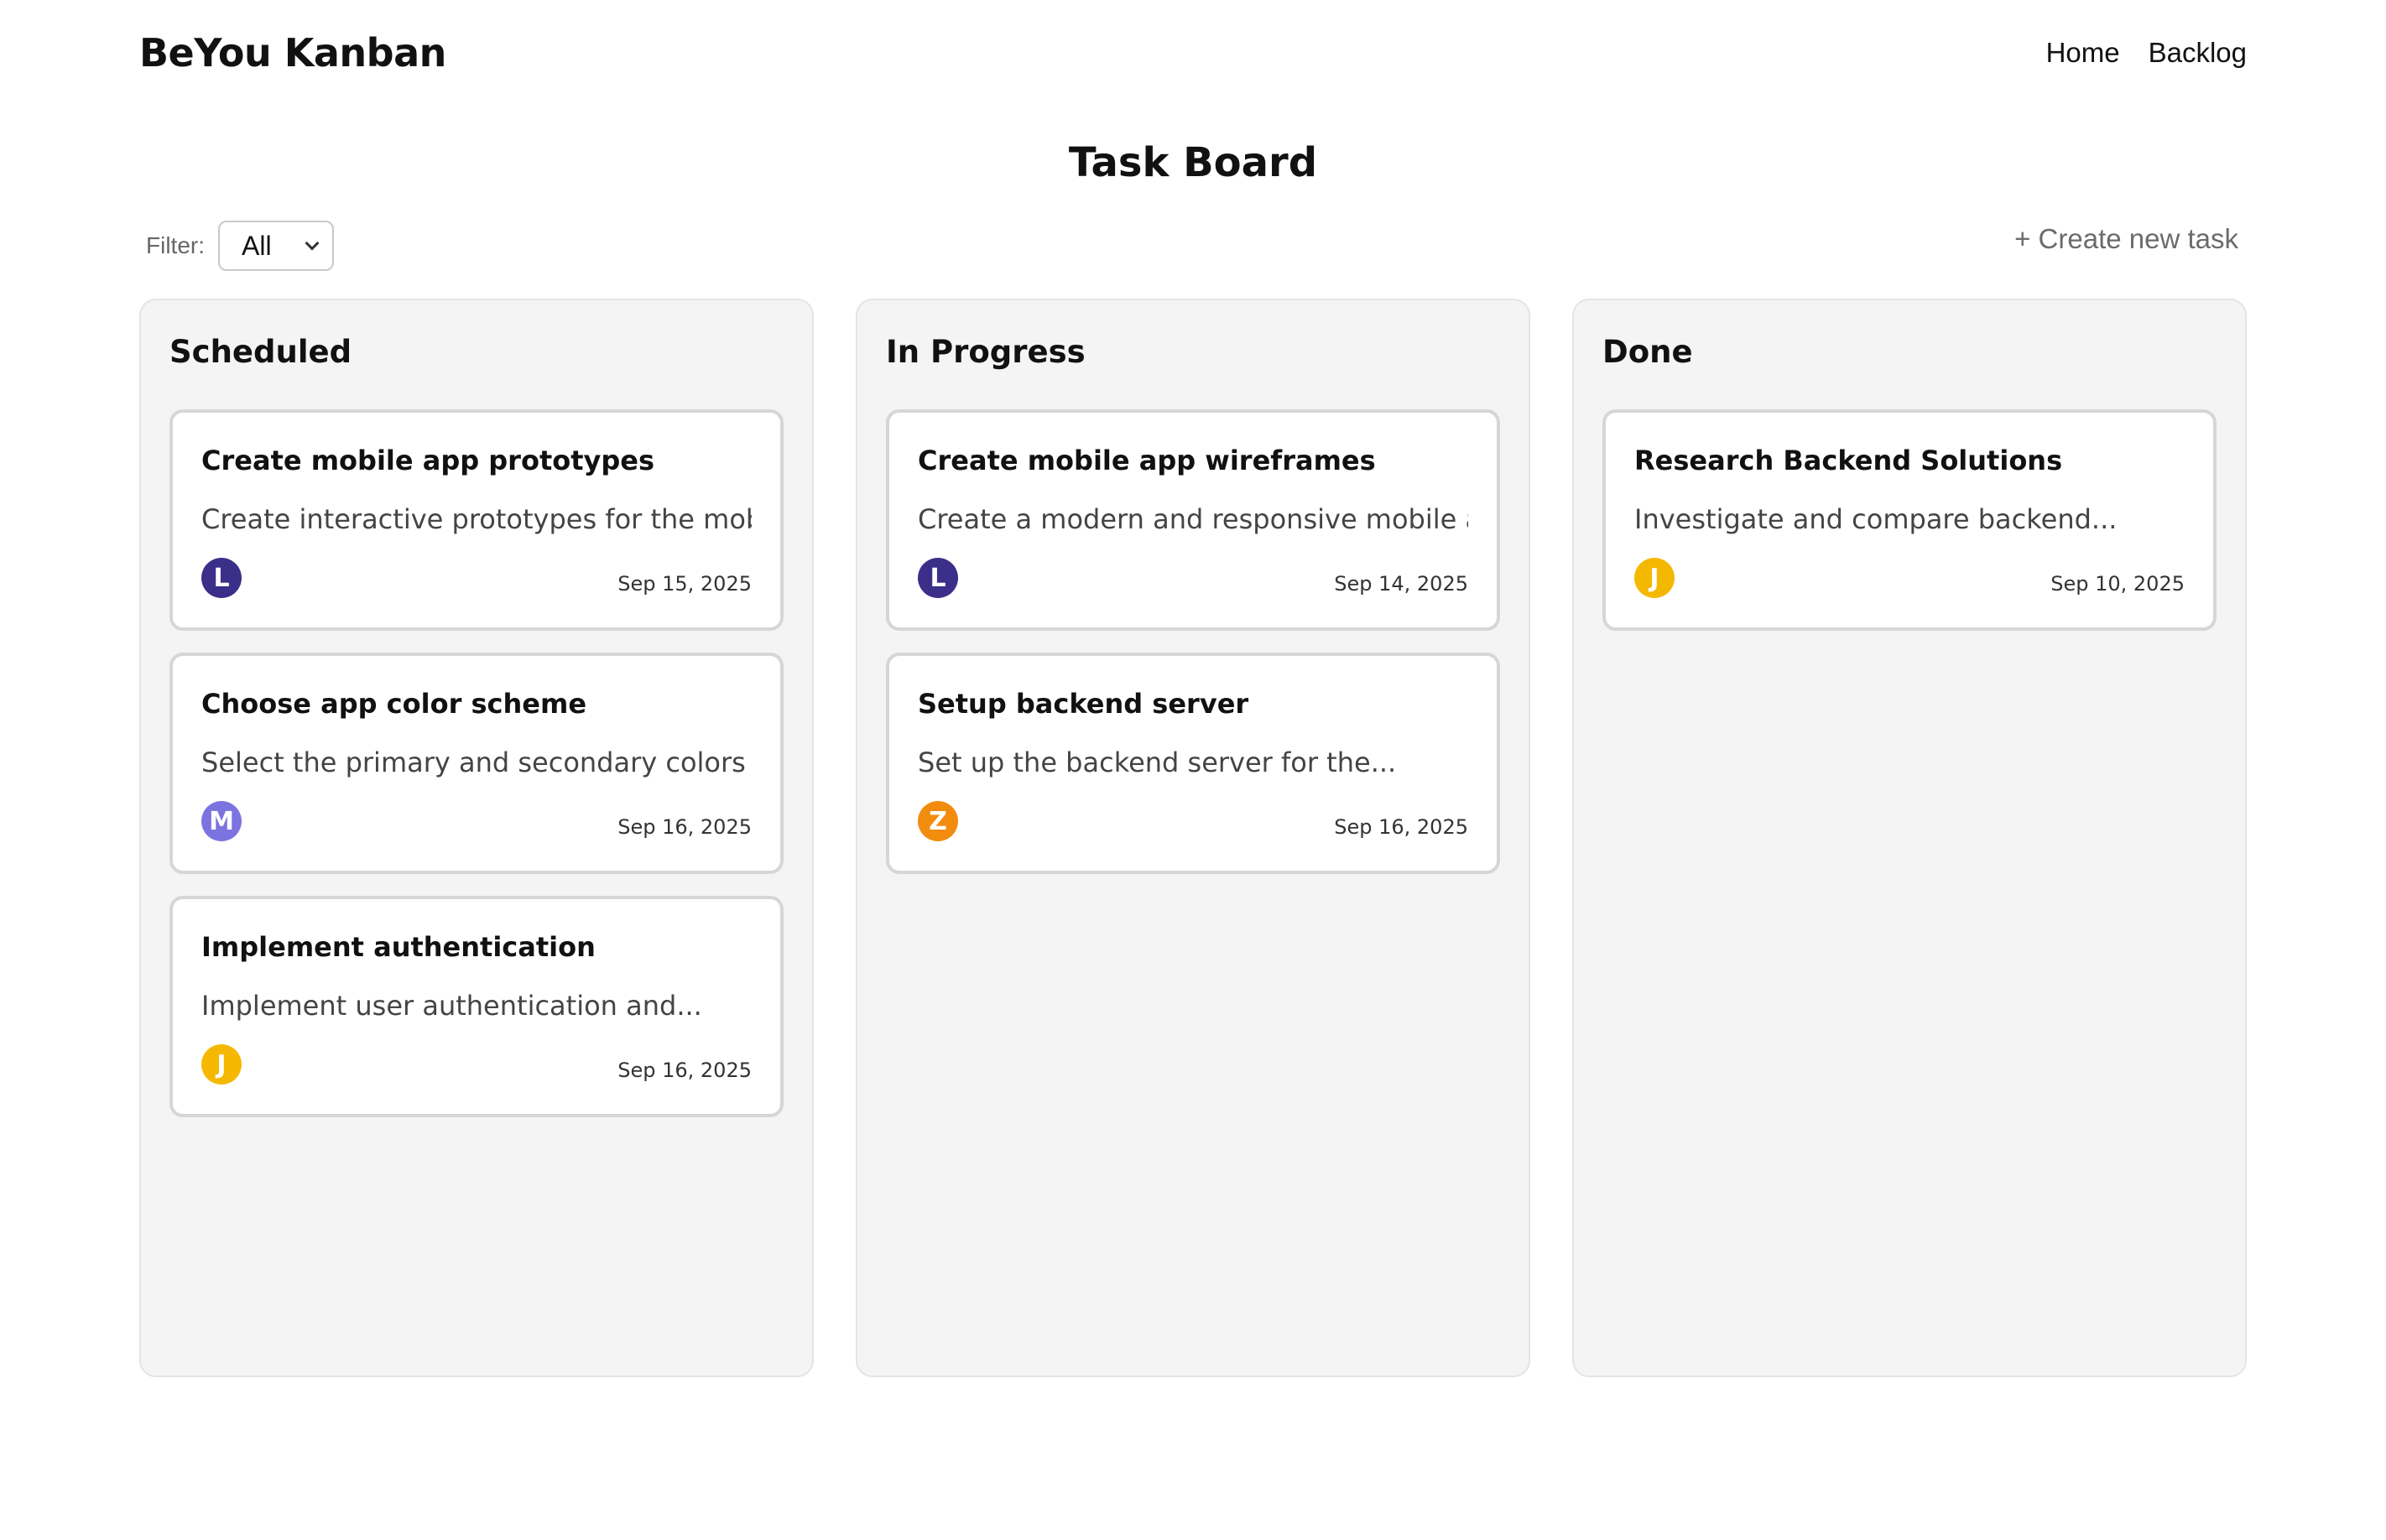  Describe the element at coordinates (1193, 53) in the screenshot. I see `app-header: BeYou Kanban Home Backlog` at that location.